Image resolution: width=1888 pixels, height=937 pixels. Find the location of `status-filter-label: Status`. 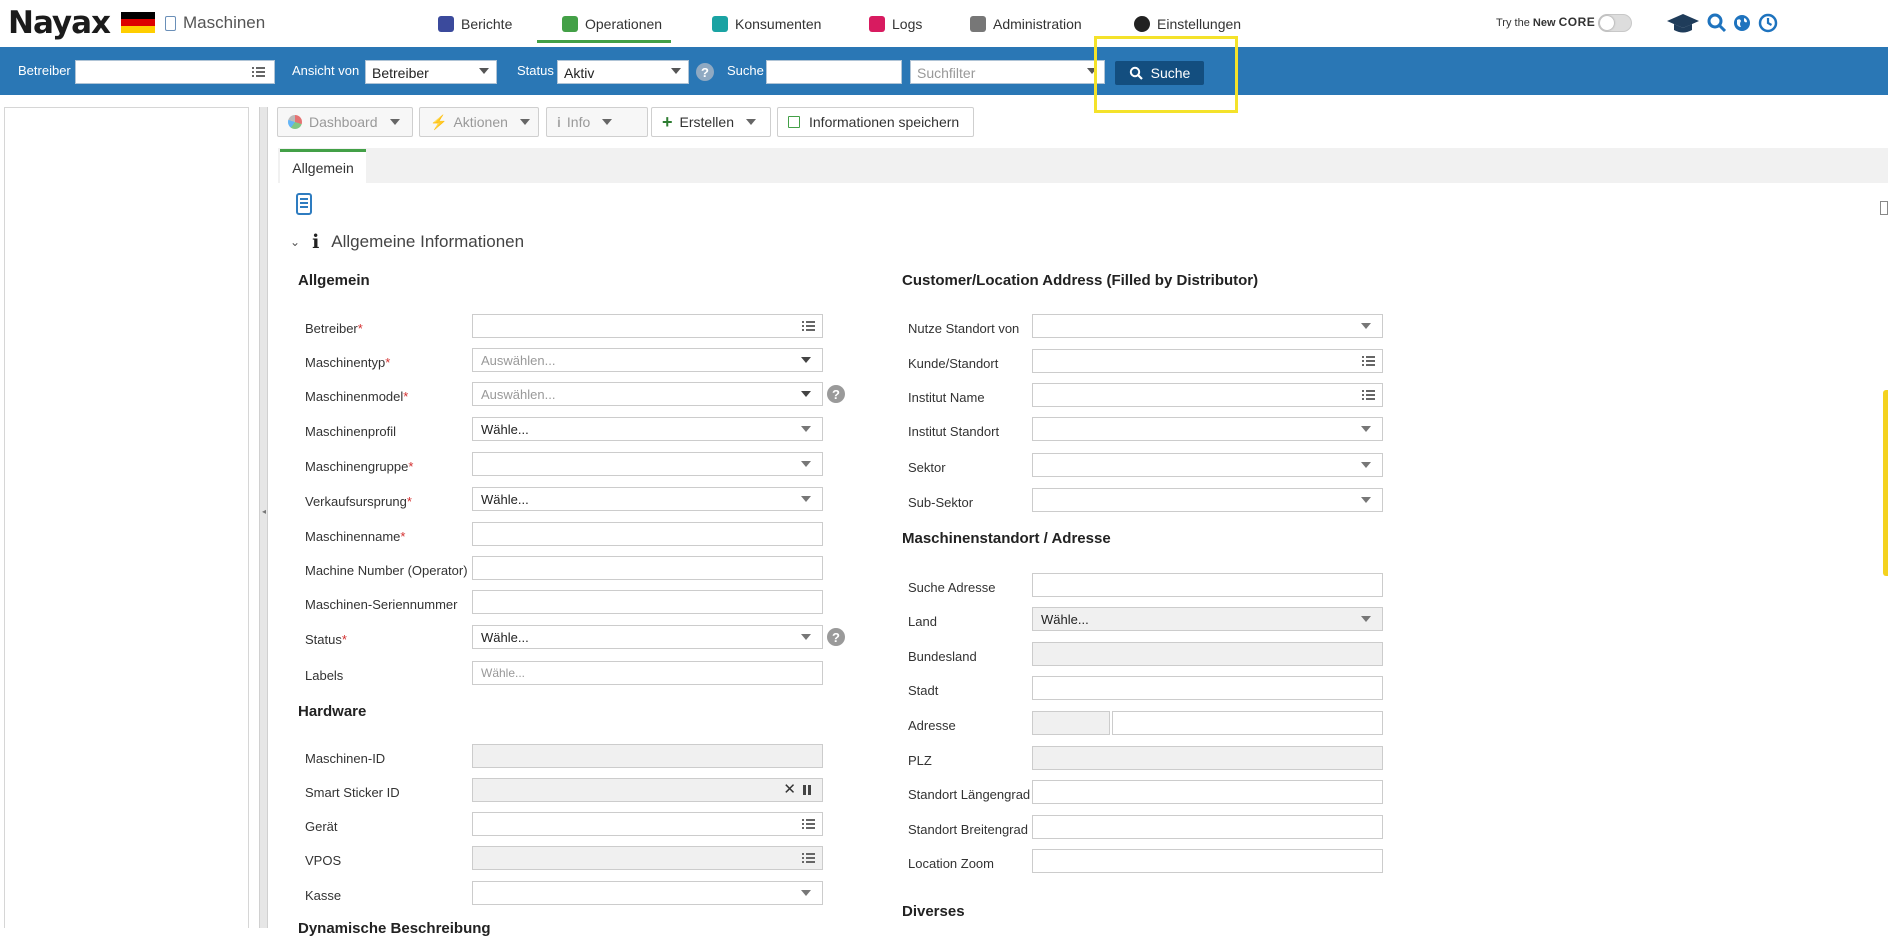

status-filter-label: Status is located at coordinates (535, 70).